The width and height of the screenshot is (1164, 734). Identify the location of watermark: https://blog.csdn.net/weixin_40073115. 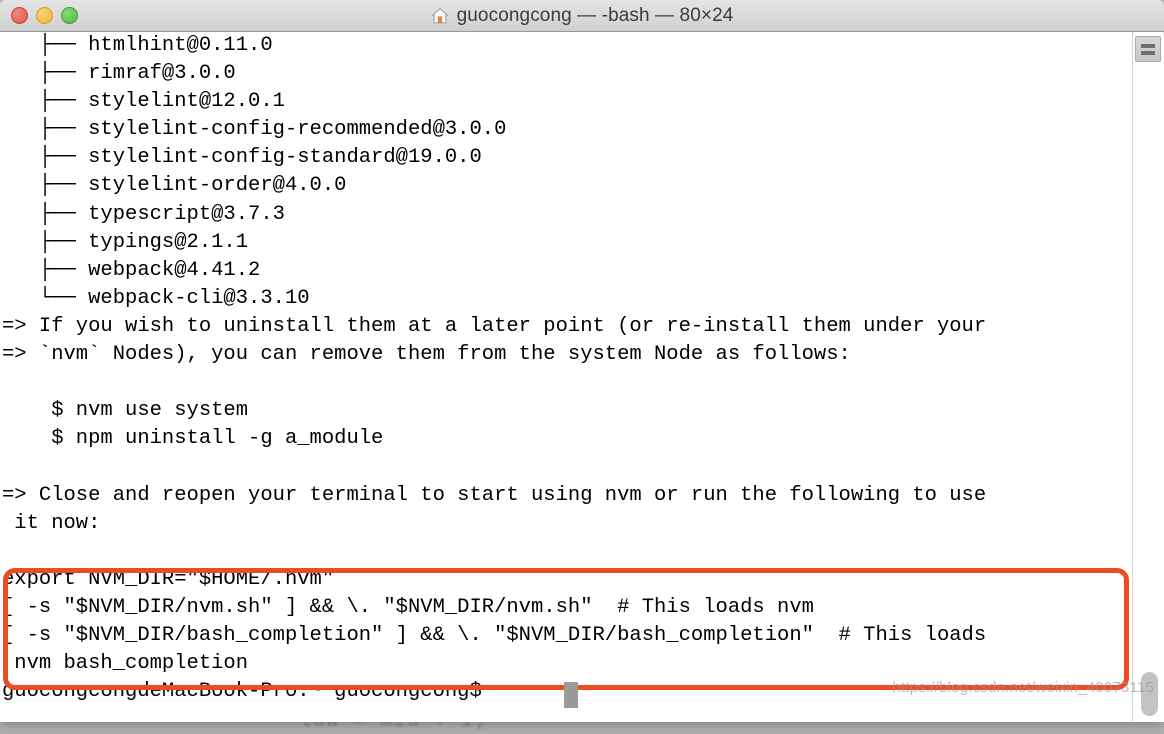
(1023, 687).